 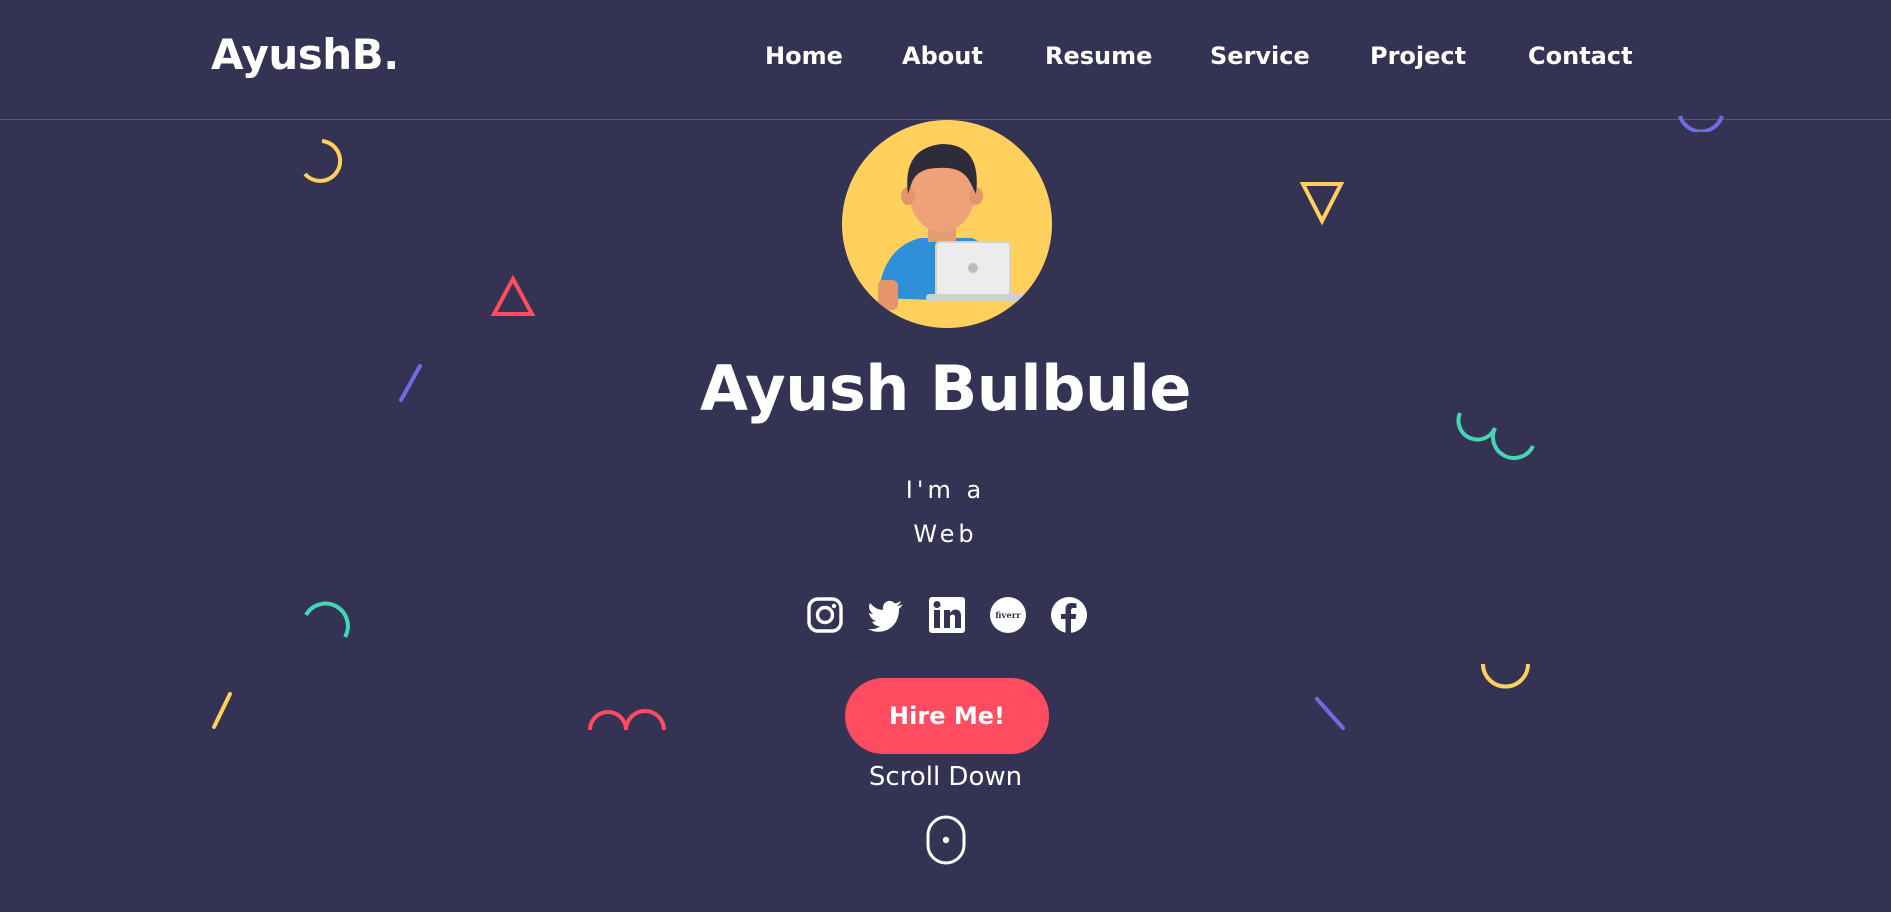 I want to click on developer-avatar, so click(x=947, y=224).